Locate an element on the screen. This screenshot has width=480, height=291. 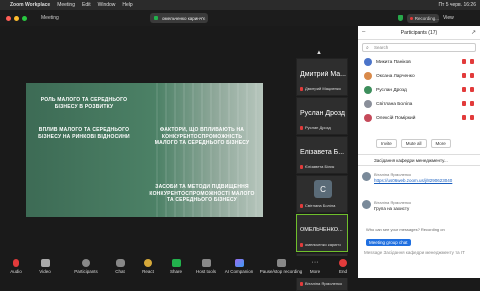
thumbnail-subname: Світлана Боліла is located at coordinates (320, 205).